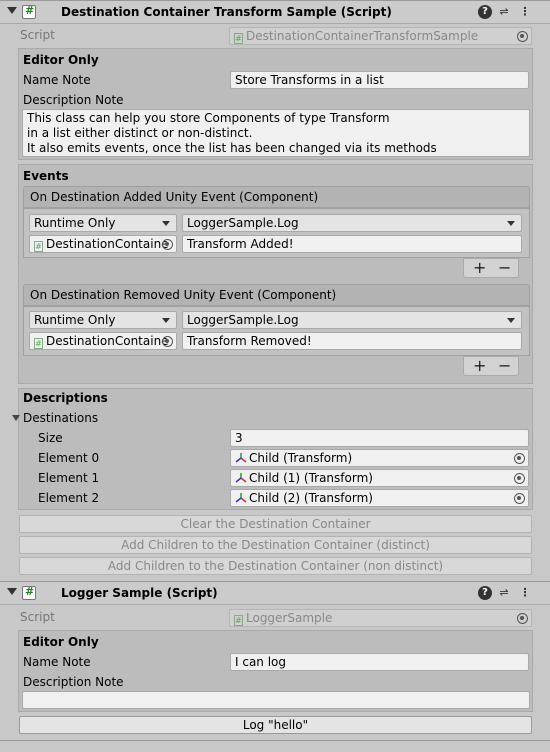  Describe the element at coordinates (46, 176) in the screenshot. I see `events-header: Events` at that location.